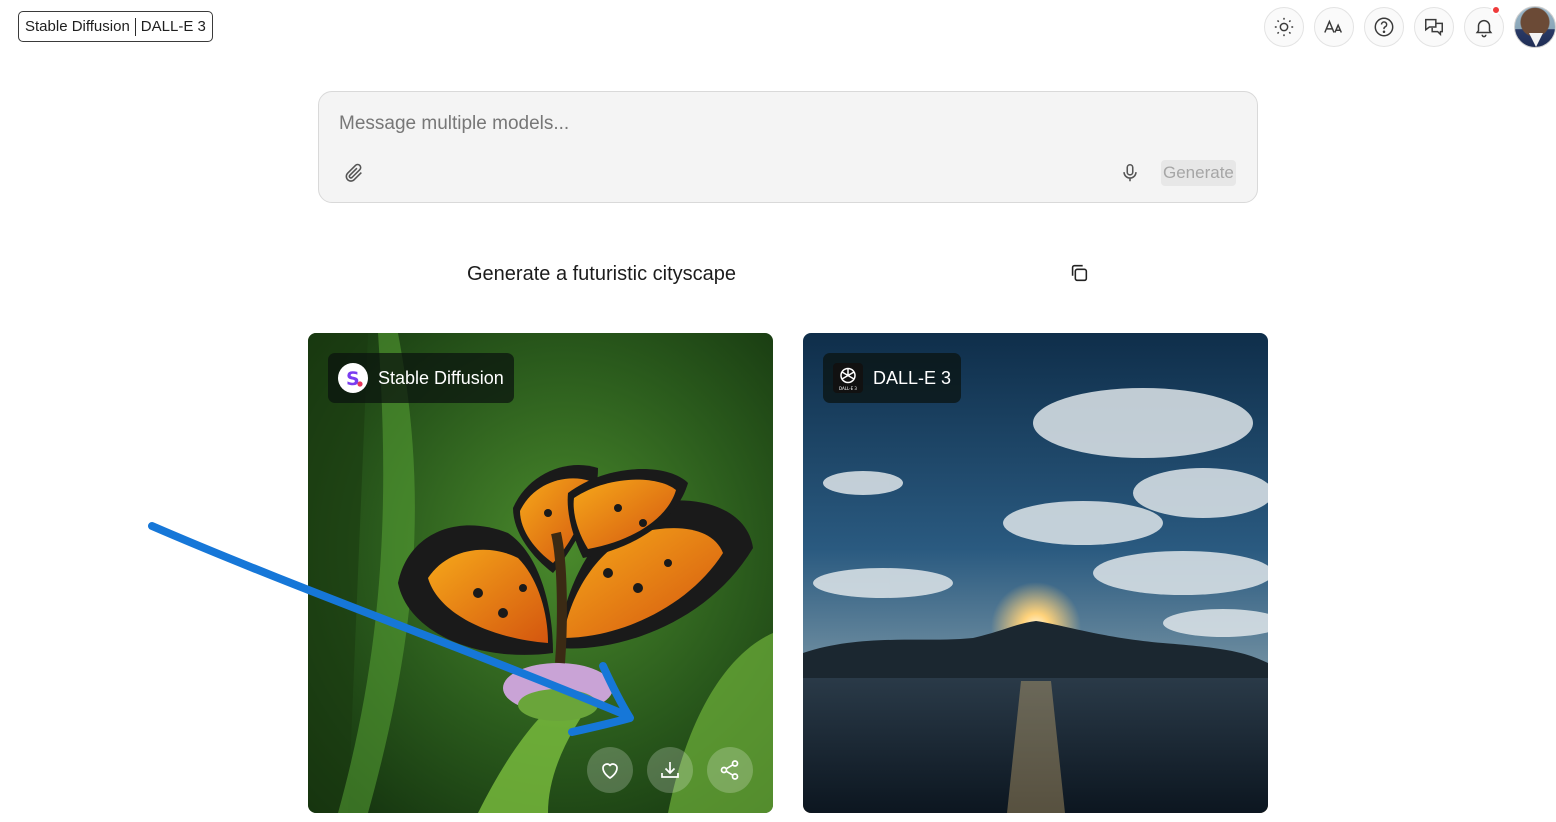 The width and height of the screenshot is (1556, 822). Describe the element at coordinates (912, 377) in the screenshot. I see `model-badge-label: DALL-E 3` at that location.